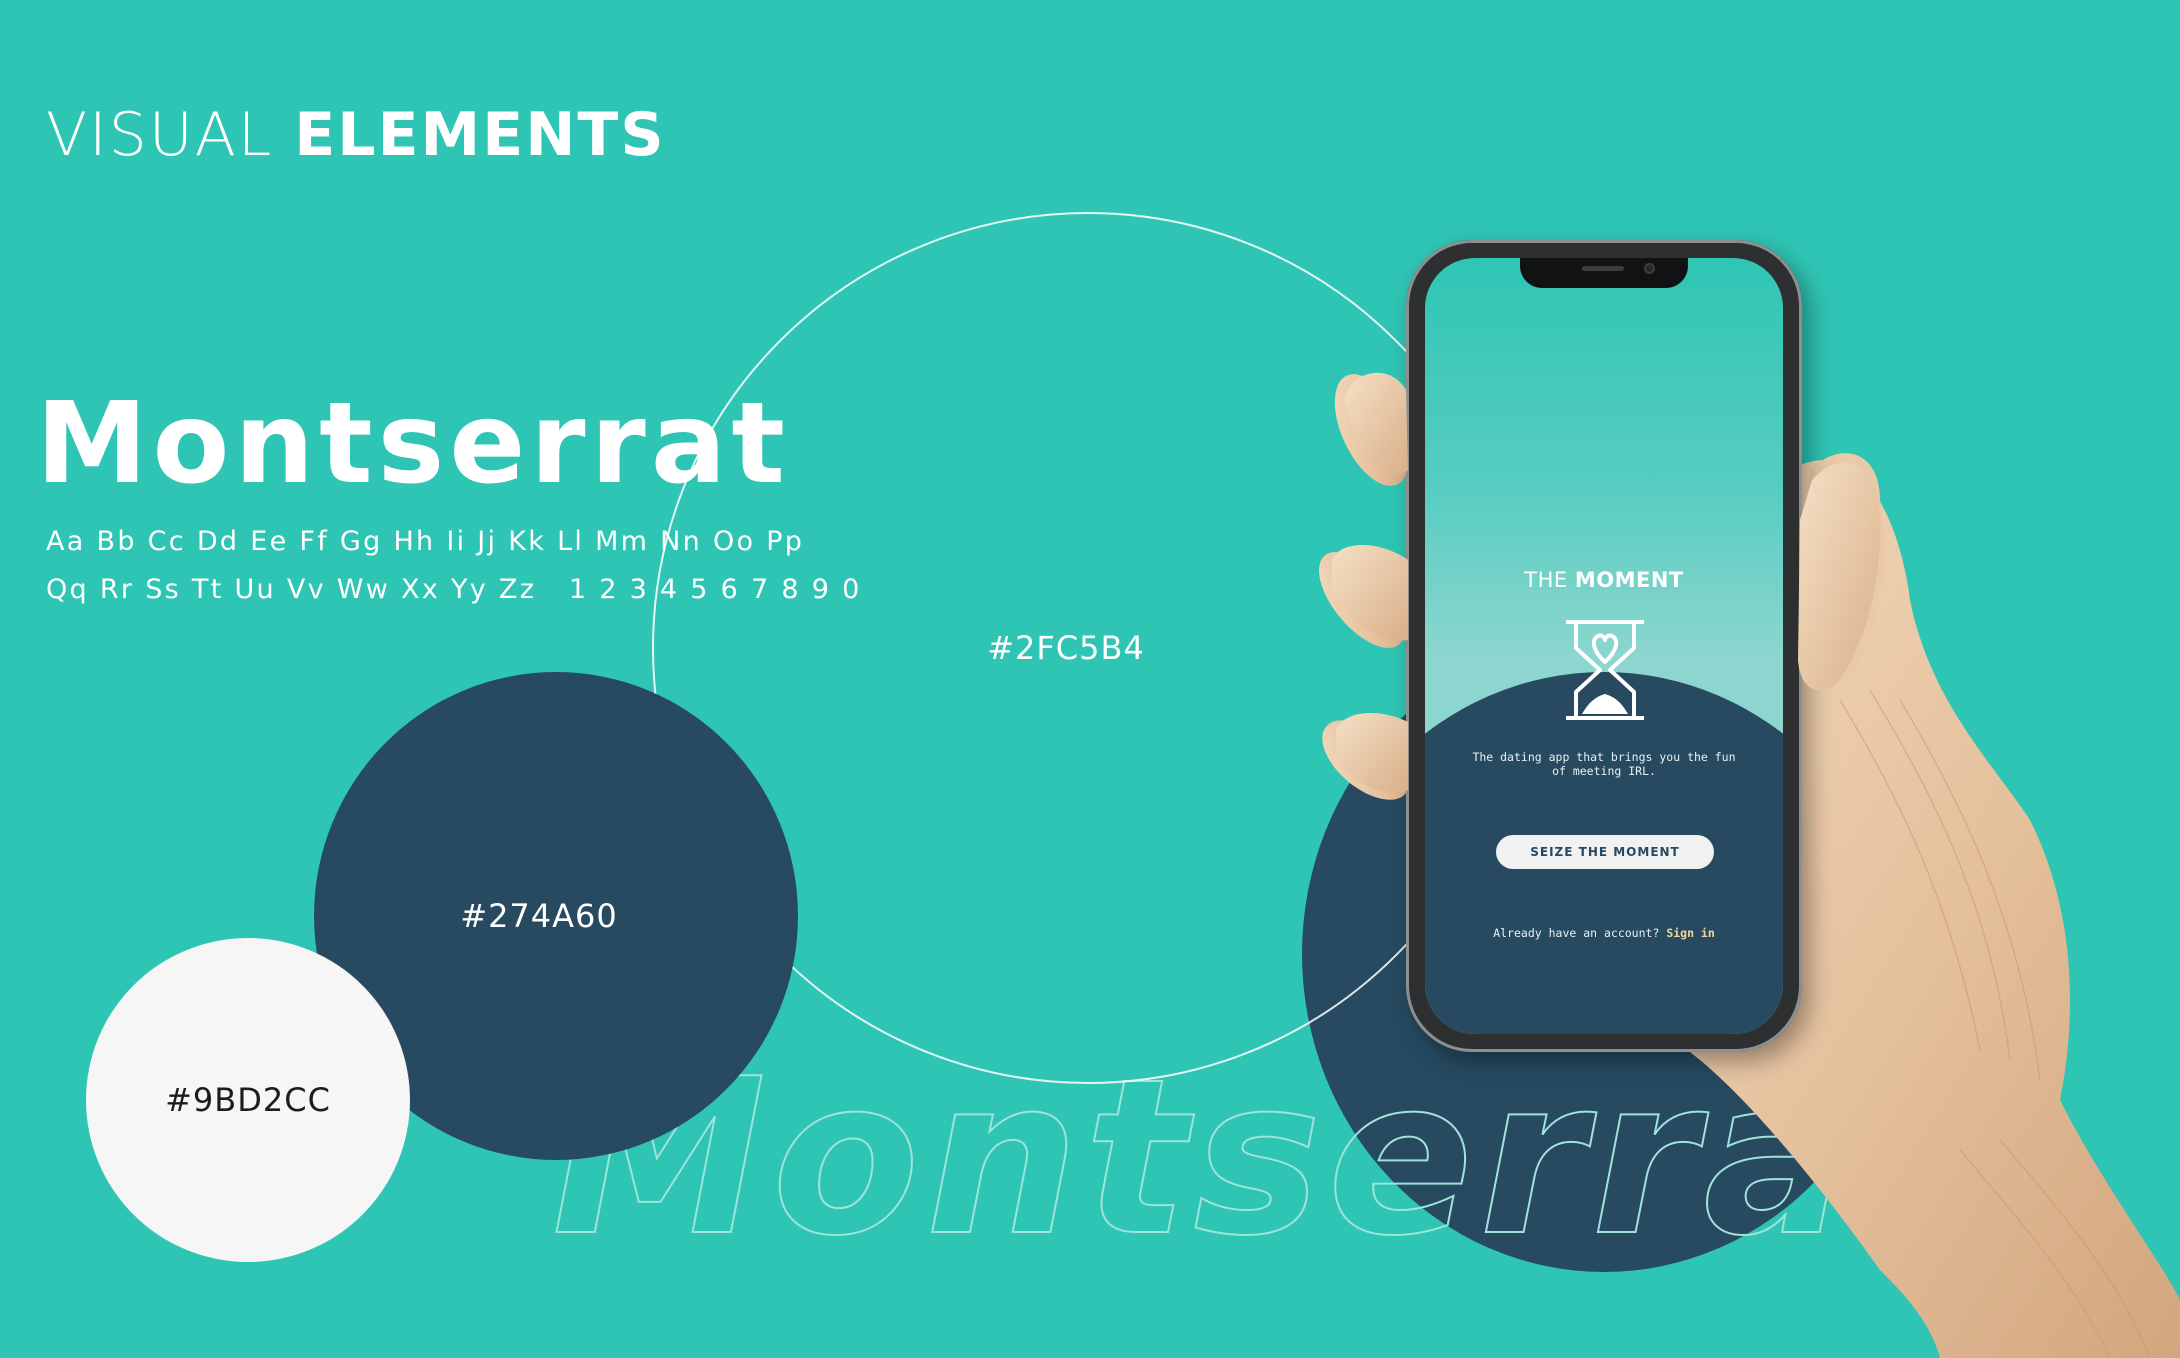 This screenshot has height=1358, width=2180. Describe the element at coordinates (1605, 852) in the screenshot. I see `seize-the-moment-button: SEIZE THE MOMENT` at that location.